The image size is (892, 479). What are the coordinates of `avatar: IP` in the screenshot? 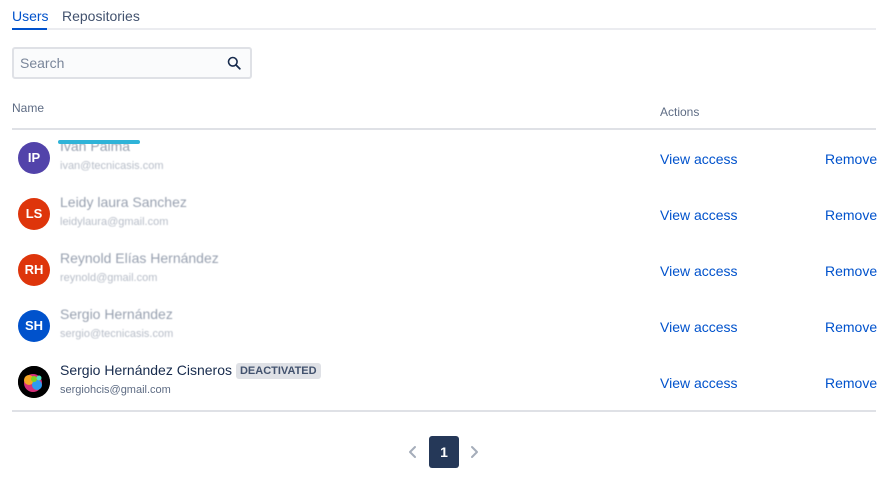 It's located at (34, 158).